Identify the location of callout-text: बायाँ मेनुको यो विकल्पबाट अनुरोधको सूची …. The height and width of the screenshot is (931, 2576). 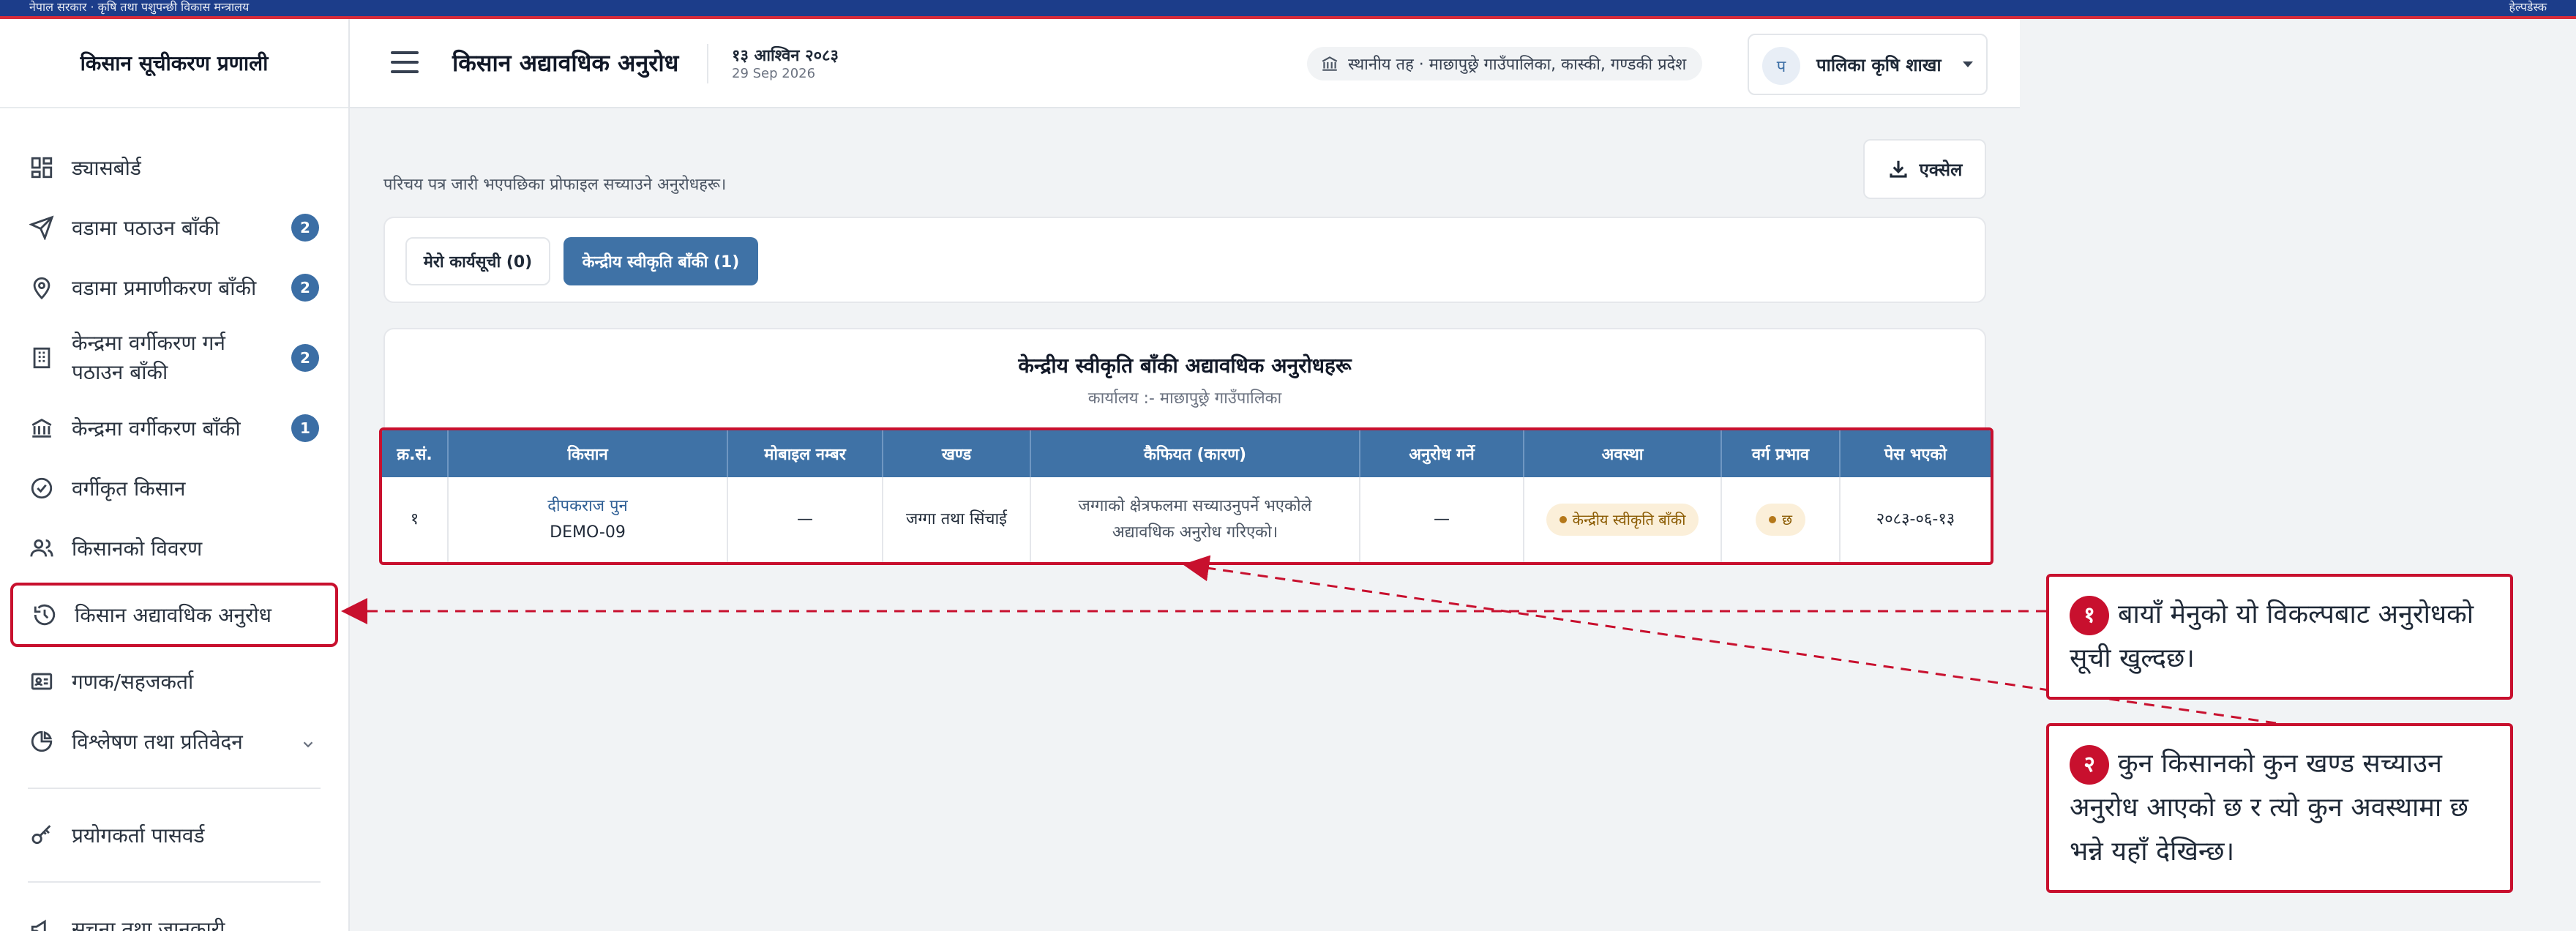
(2272, 636).